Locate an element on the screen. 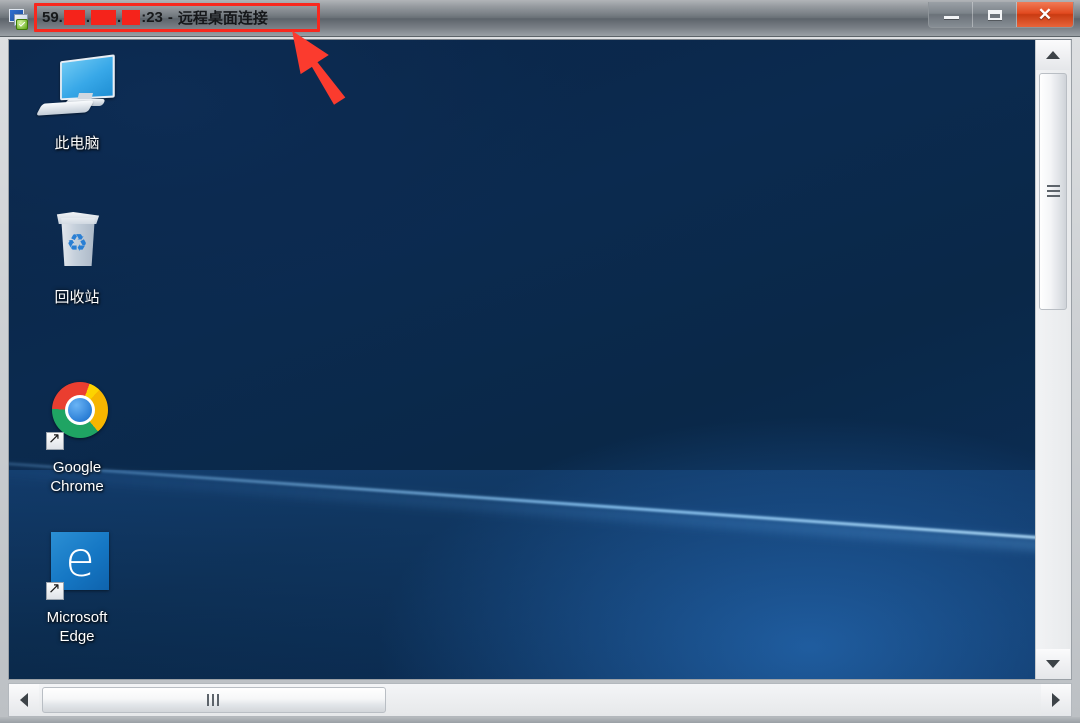 Image resolution: width=1080 pixels, height=723 pixels. close-icon: ✕ is located at coordinates (1045, 14).